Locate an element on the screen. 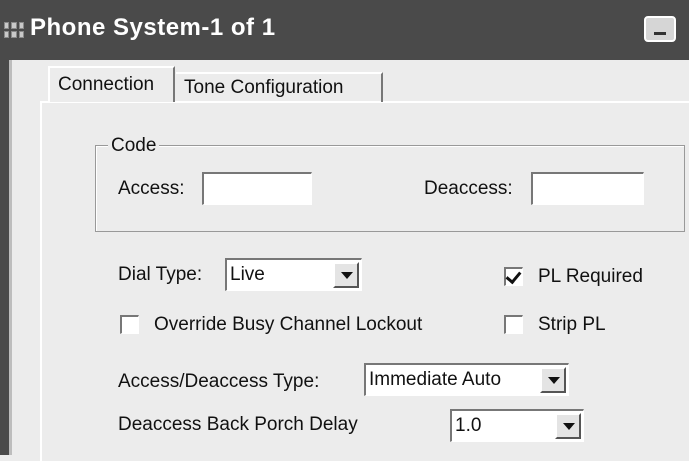 The width and height of the screenshot is (689, 461). dial-type-select: Live is located at coordinates (293, 274).